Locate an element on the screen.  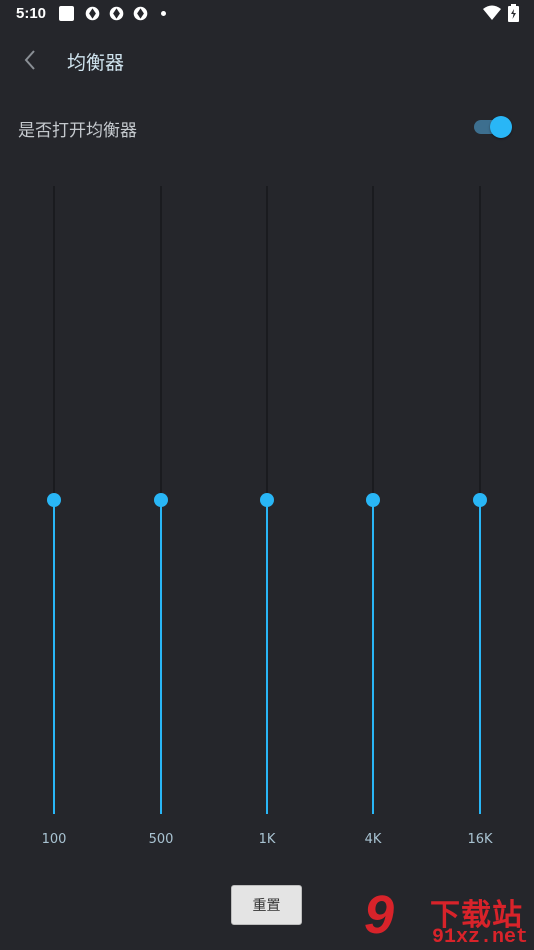
band-slider-500: 500 is located at coordinates (161, 526).